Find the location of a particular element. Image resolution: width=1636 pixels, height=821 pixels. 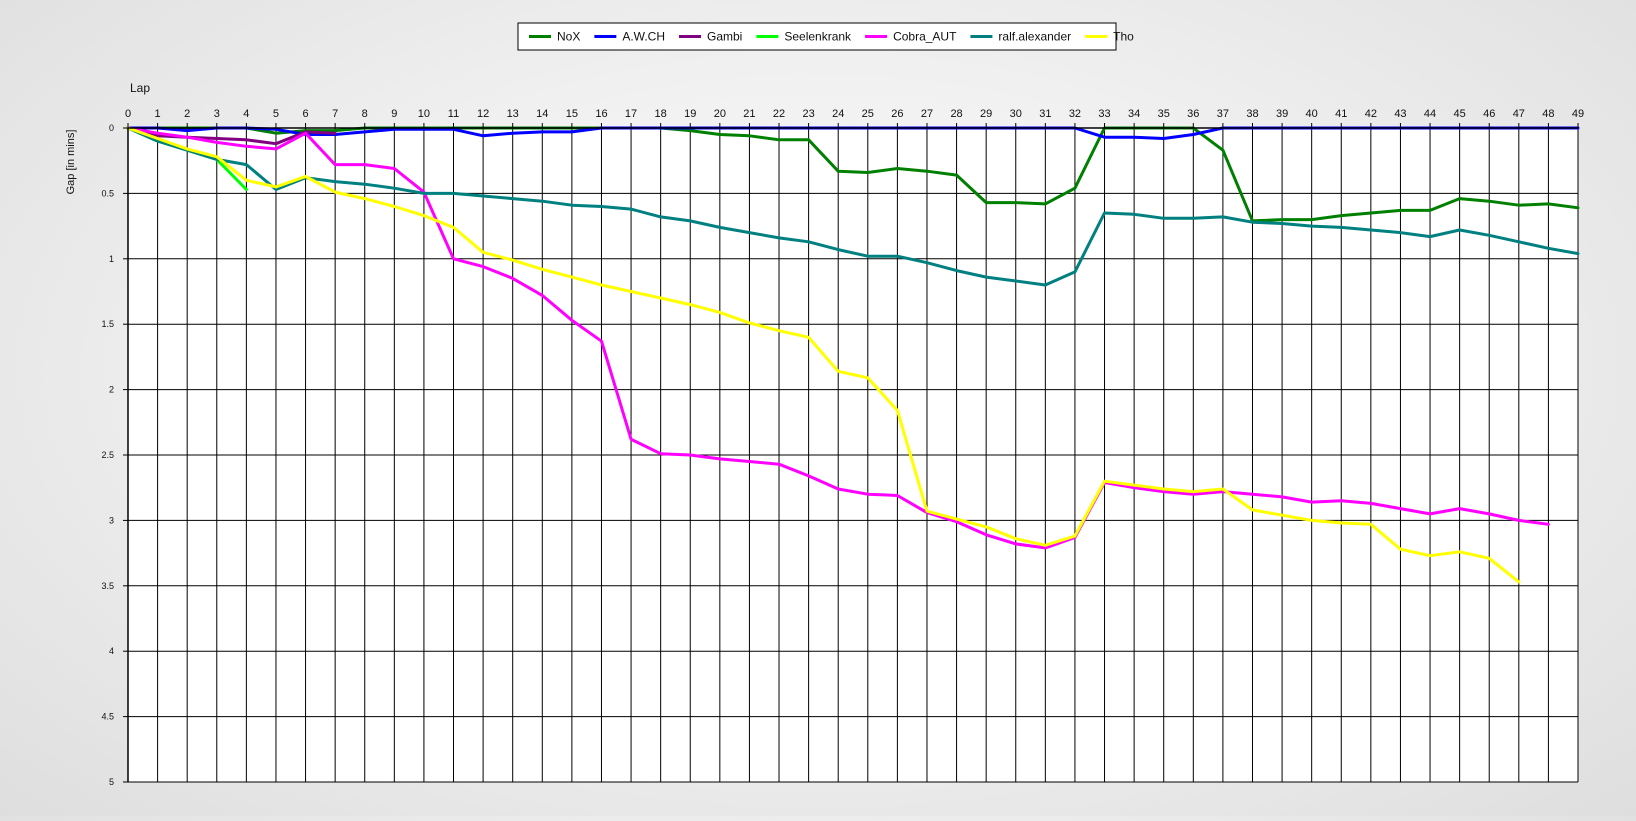

x-axis-title: Lap is located at coordinates (140, 88).